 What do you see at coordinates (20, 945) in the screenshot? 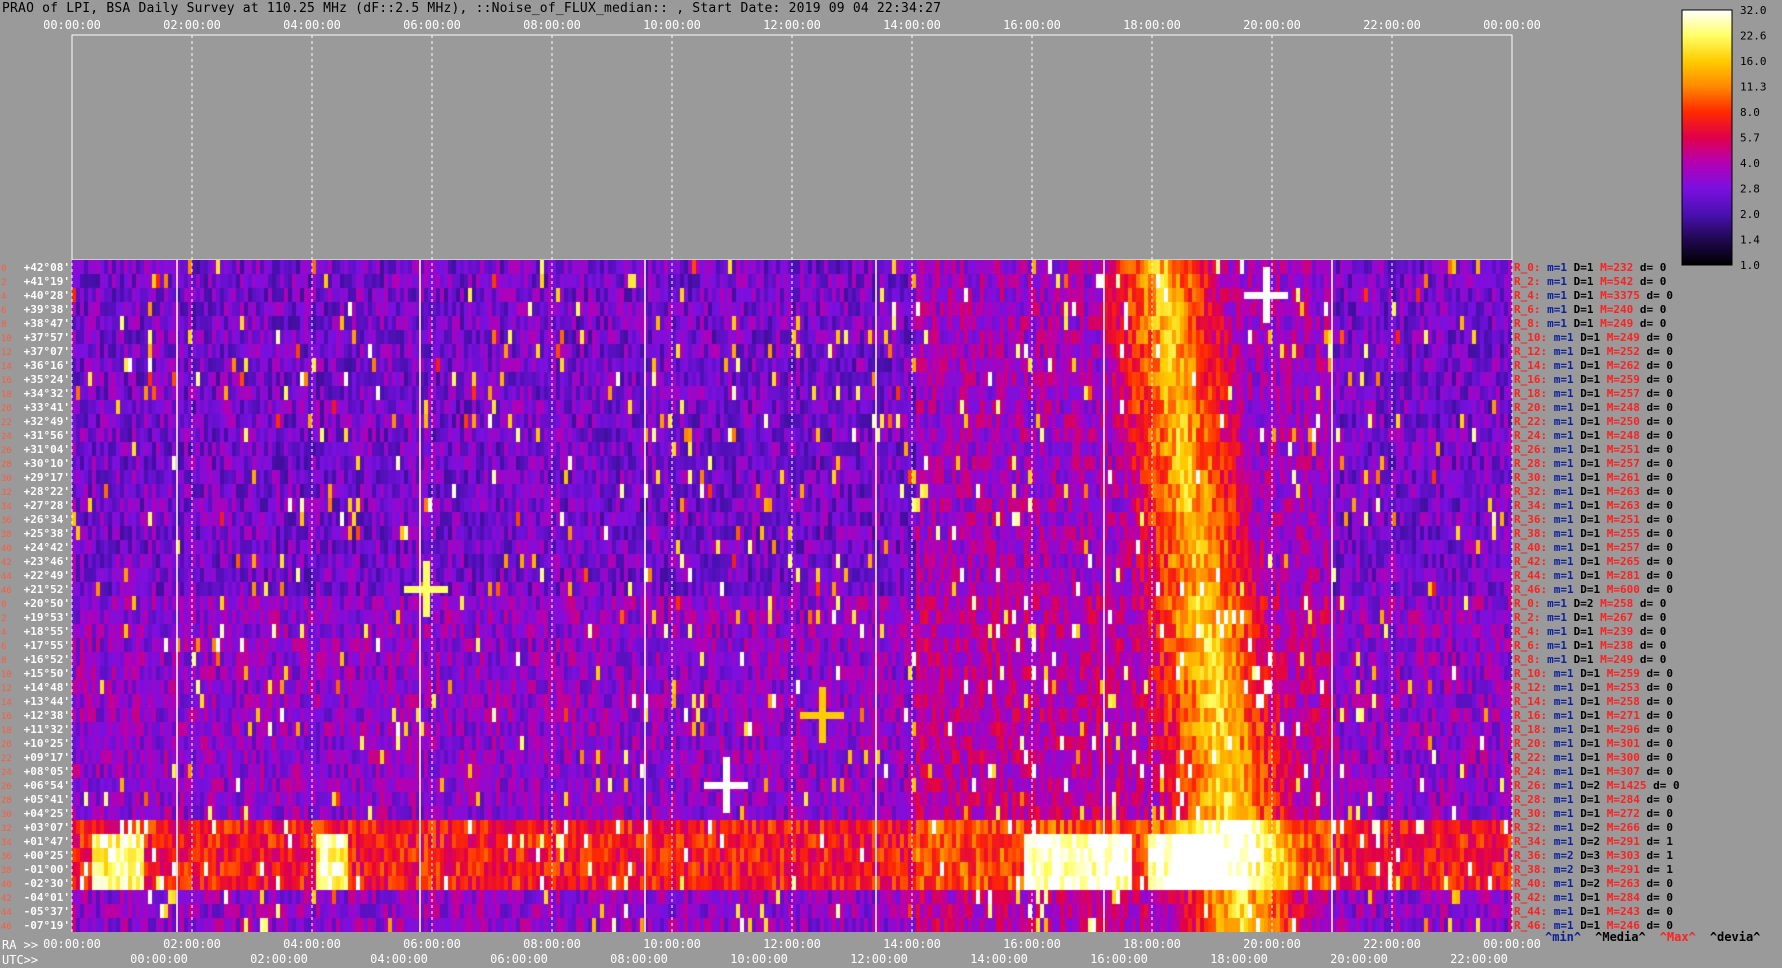
I see `ra-axis-label: RA >>` at bounding box center [20, 945].